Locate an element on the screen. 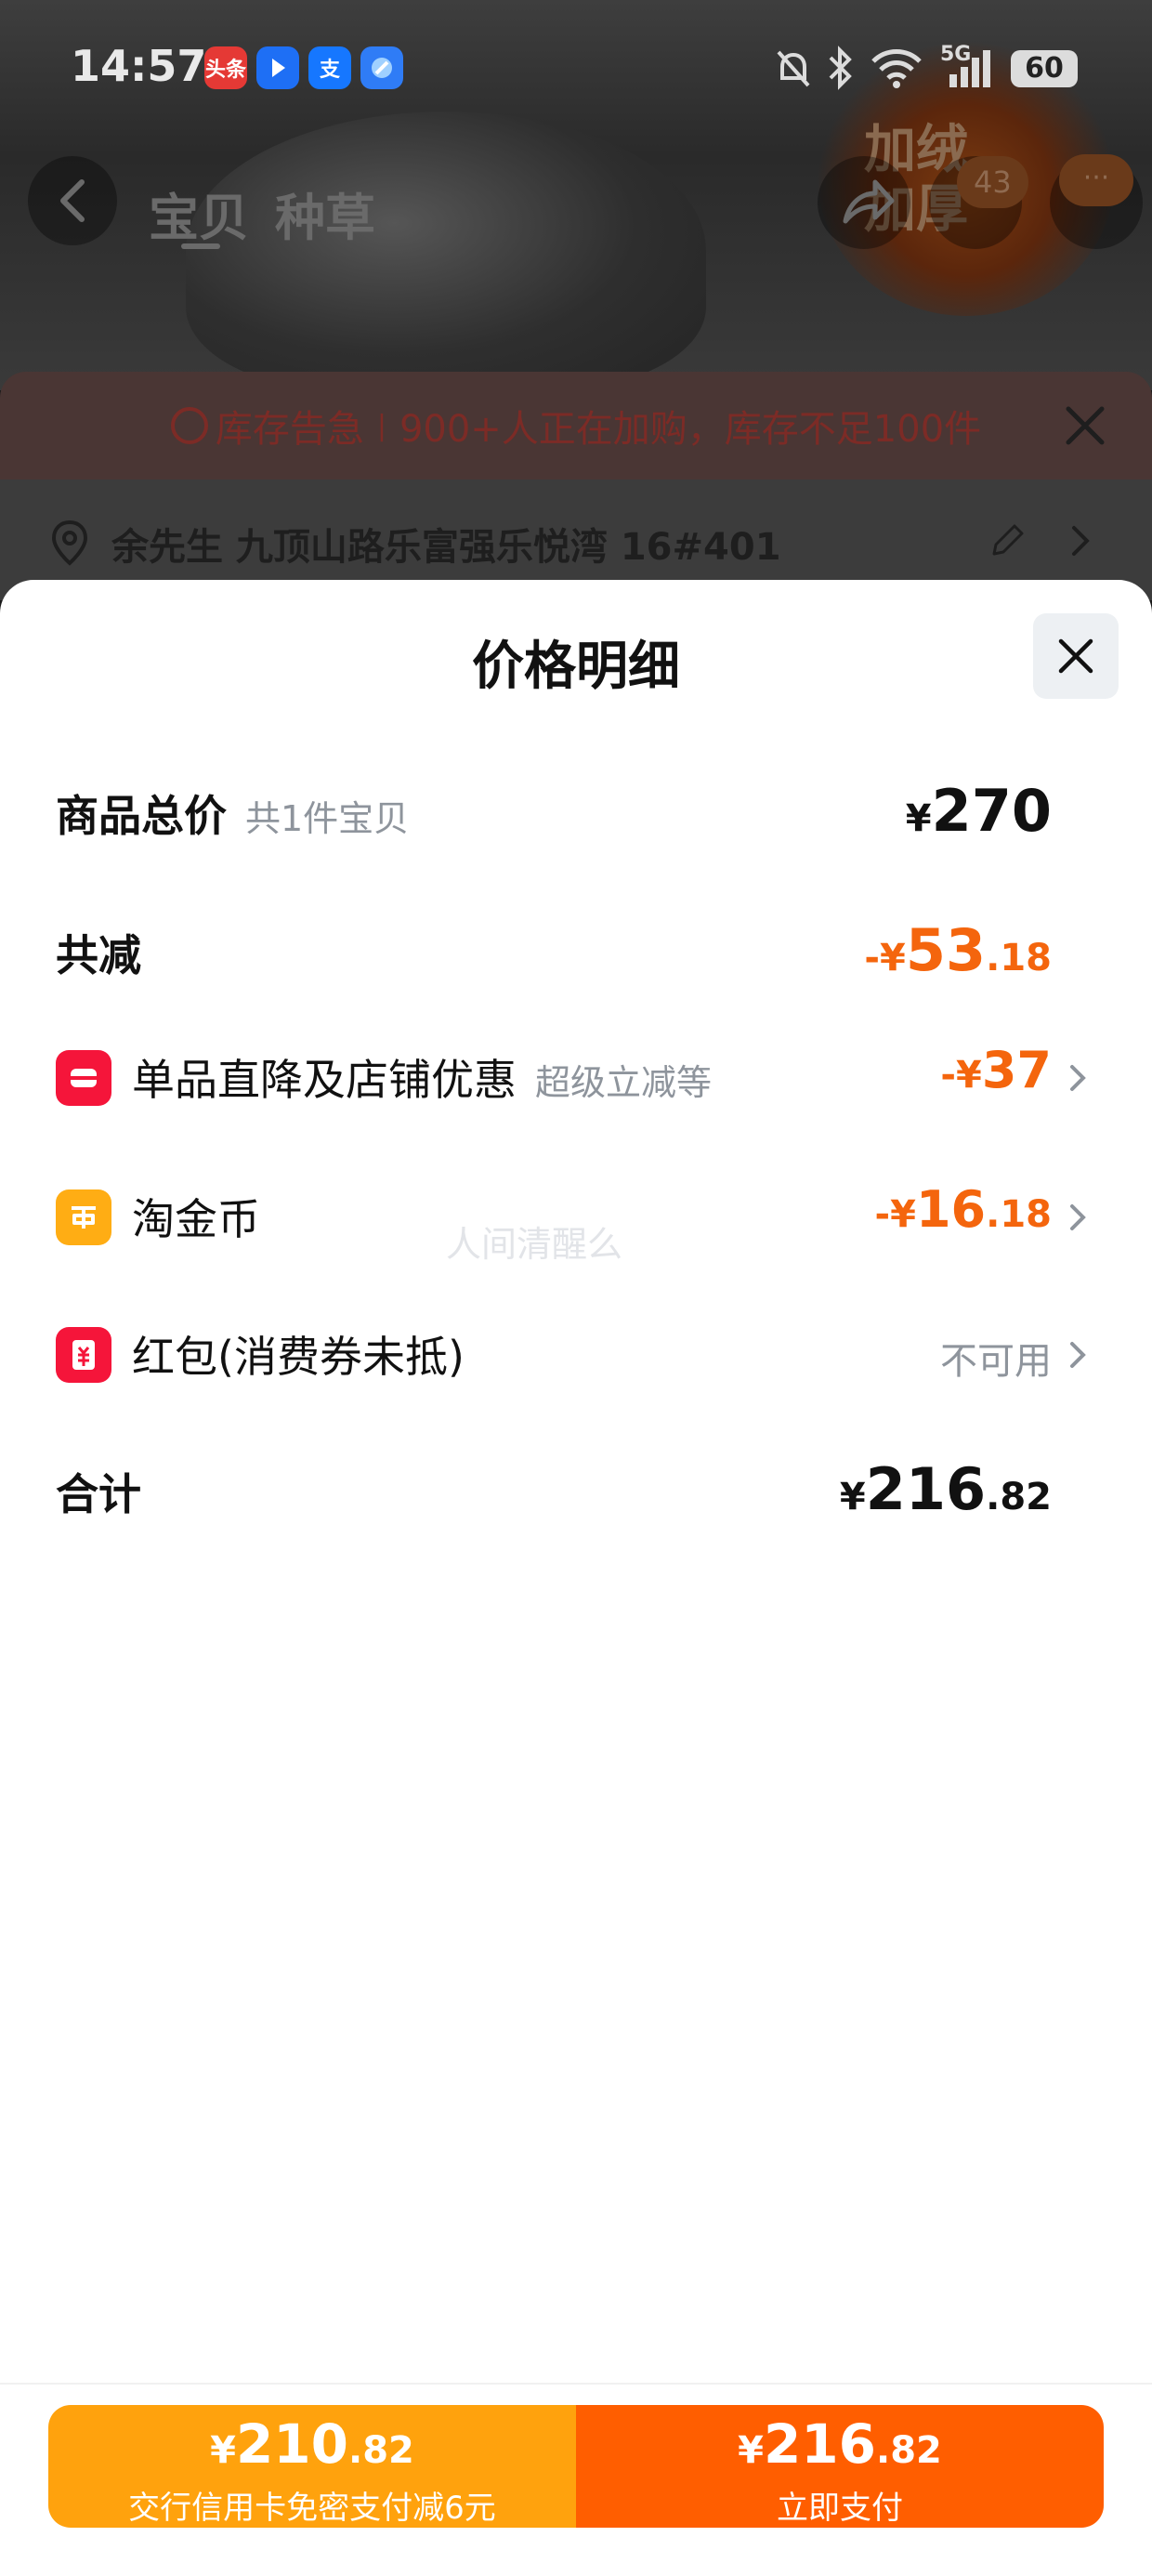  sum-label: 合计 is located at coordinates (98, 1494).